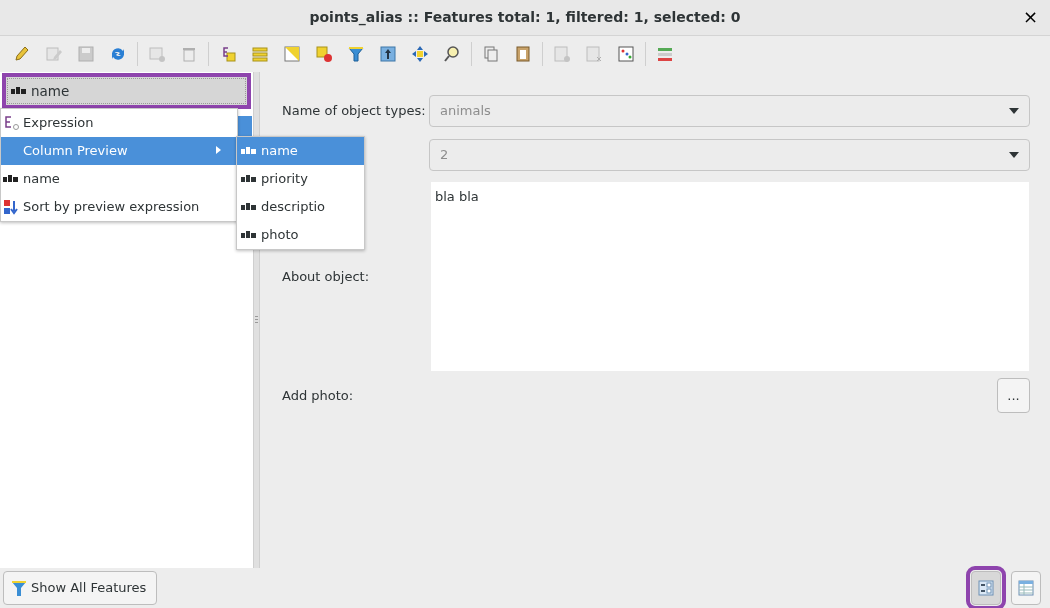  I want to click on window-title: points_alias :: Features total: 1, filtered: 1, selected: 0, so click(525, 18).